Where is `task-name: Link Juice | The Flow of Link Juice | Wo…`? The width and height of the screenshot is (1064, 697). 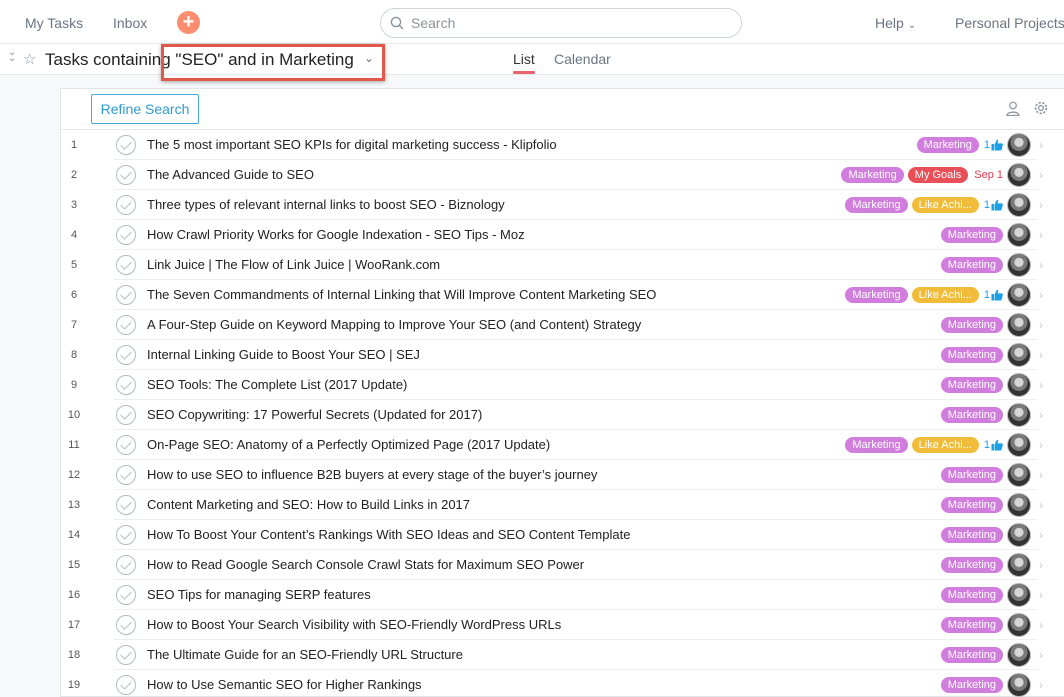 task-name: Link Juice | The Flow of Link Juice | Wo… is located at coordinates (293, 265).